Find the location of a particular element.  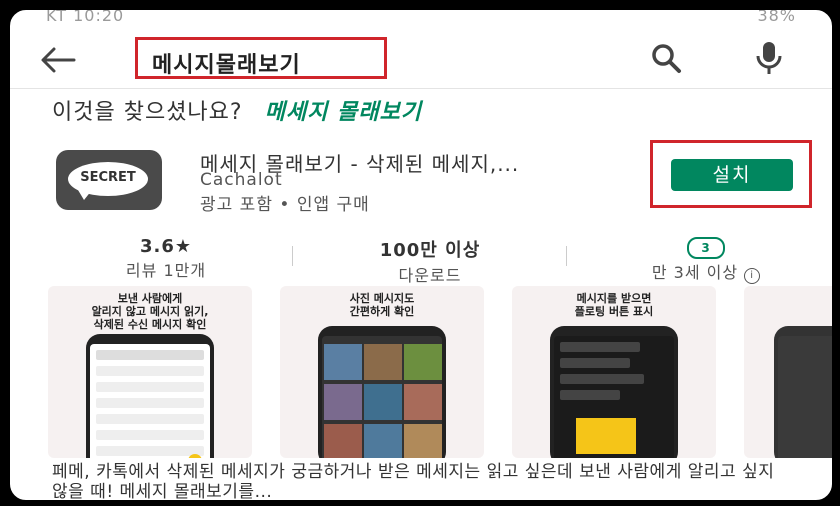

message-list-screen is located at coordinates (150, 401).